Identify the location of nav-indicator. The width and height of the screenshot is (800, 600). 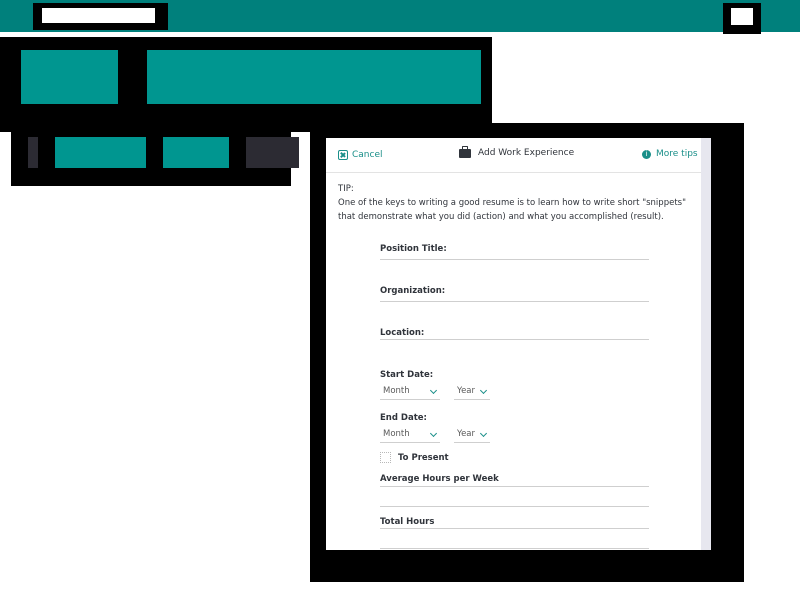
(33, 152).